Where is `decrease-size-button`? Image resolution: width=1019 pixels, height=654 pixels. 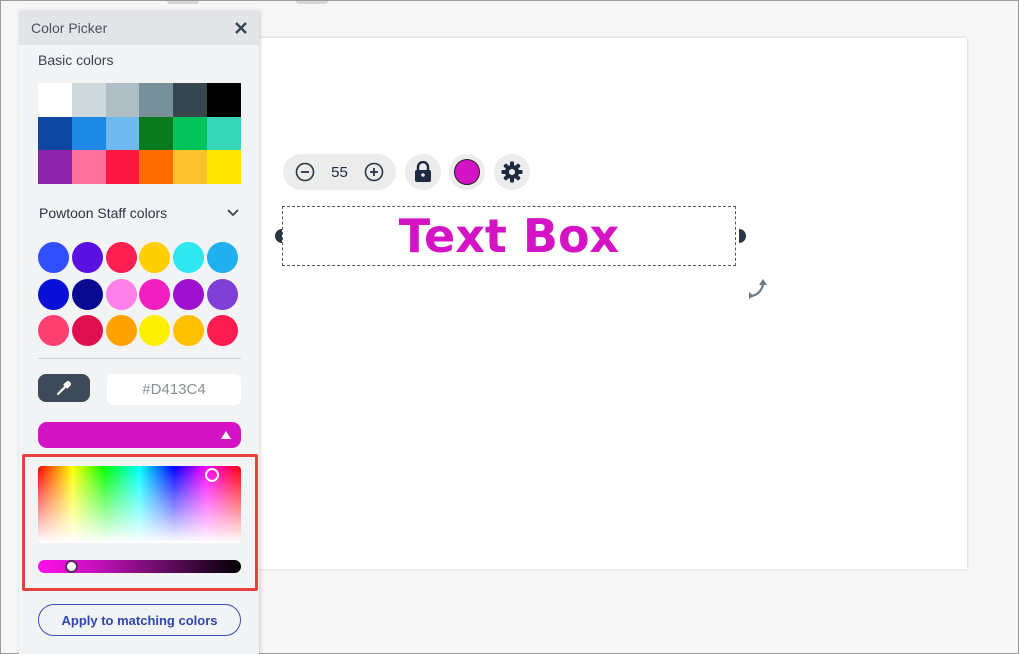 decrease-size-button is located at coordinates (305, 172).